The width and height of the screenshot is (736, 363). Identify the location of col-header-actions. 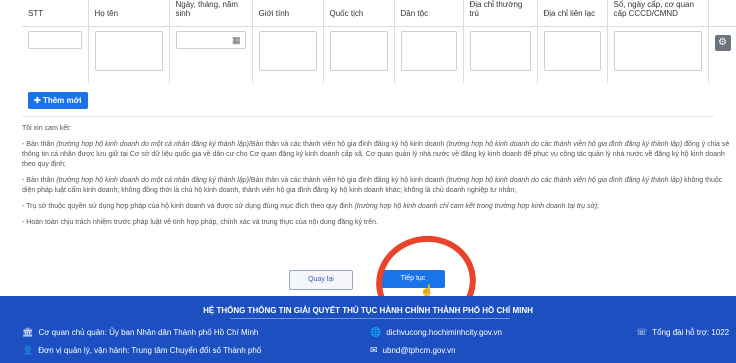
(722, 13).